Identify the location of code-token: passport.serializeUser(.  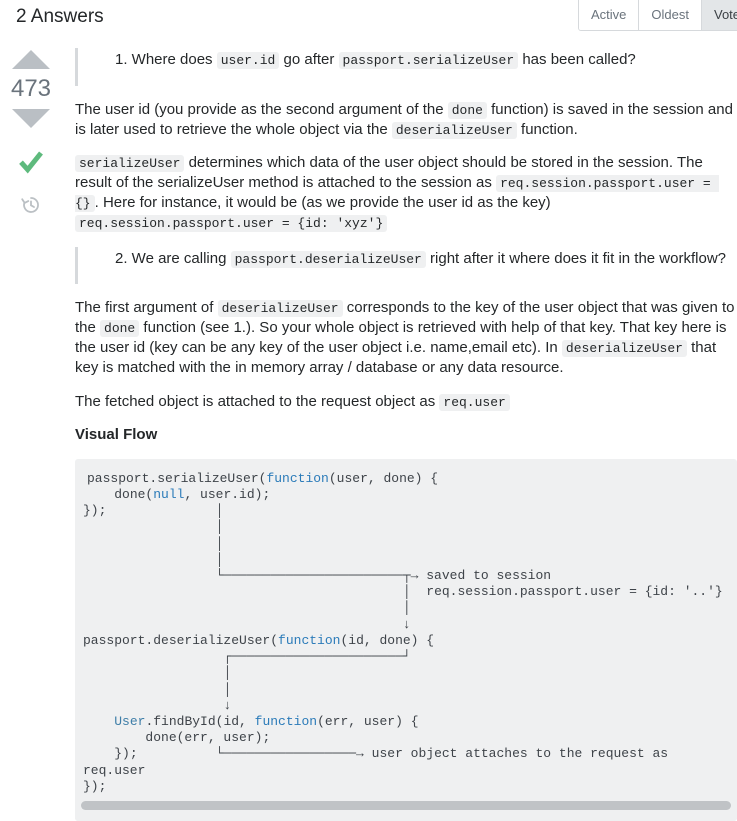
(177, 478).